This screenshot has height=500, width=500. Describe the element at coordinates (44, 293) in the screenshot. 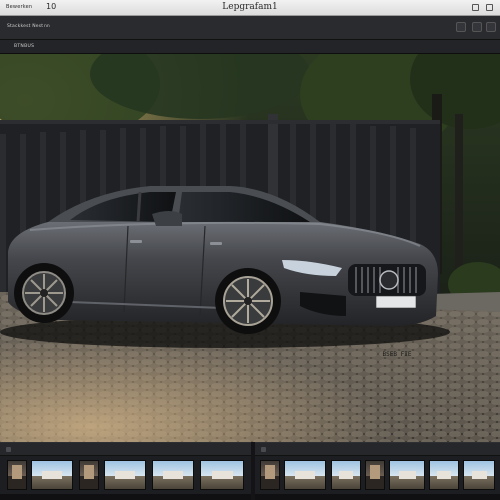

I see `rear-wheel` at that location.